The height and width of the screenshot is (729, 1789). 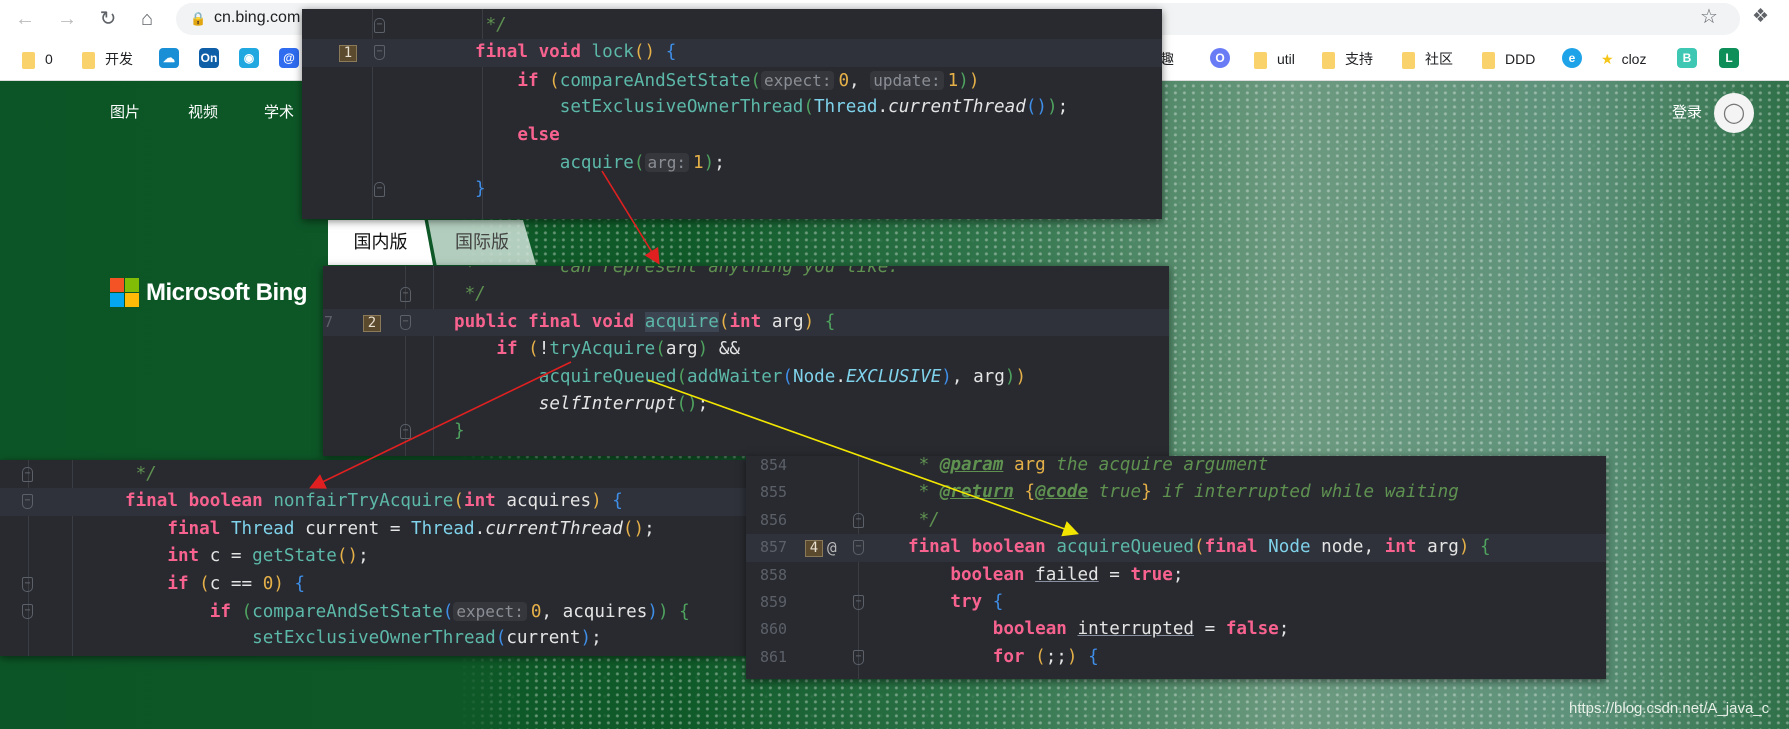 I want to click on code-token: ;, so click(x=596, y=638).